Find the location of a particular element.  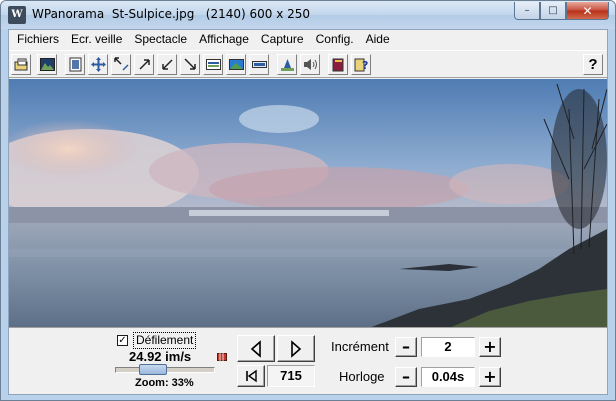

increment-value: 2 is located at coordinates (448, 347).